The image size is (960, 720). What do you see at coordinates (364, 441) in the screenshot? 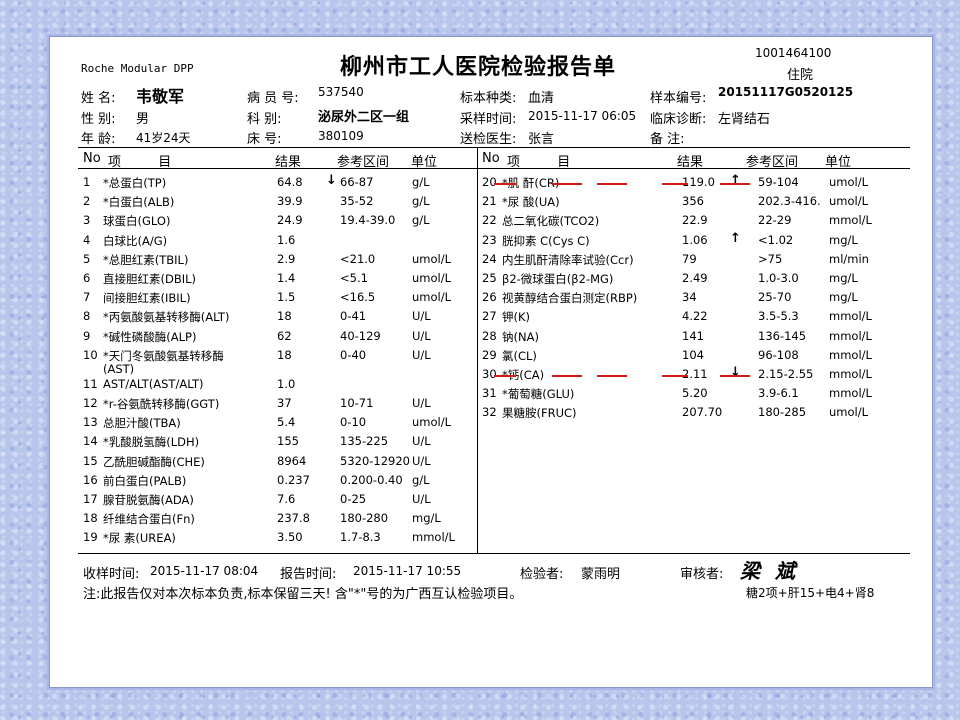
I see `row-reference: 135-225` at bounding box center [364, 441].